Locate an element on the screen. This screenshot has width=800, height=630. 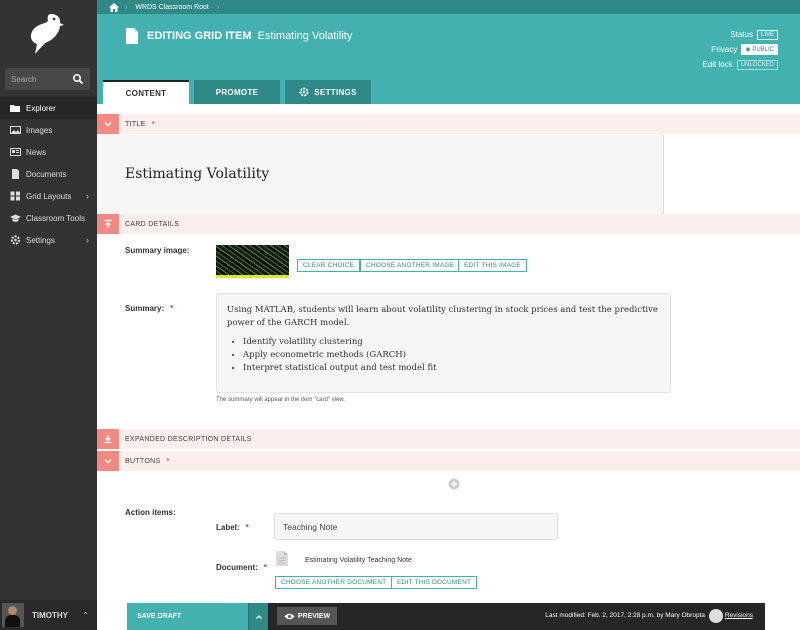
label-field-label: Label: * is located at coordinates (232, 527).